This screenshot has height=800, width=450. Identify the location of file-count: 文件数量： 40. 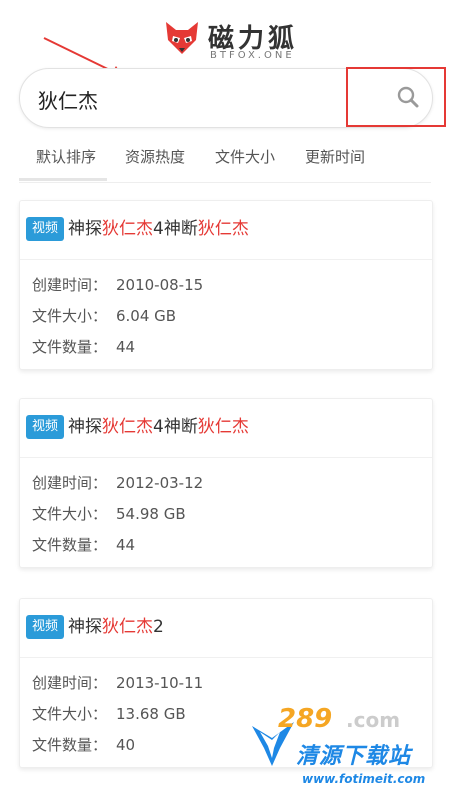
(84, 745).